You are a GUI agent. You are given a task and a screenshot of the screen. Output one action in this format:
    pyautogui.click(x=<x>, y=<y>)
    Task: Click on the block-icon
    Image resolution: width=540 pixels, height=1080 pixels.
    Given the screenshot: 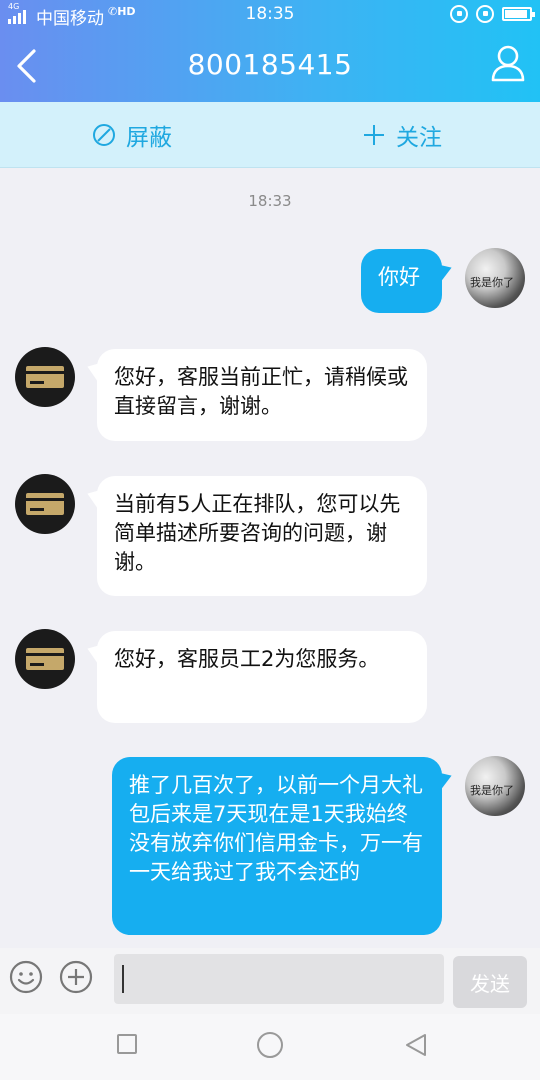 What is the action you would take?
    pyautogui.click(x=104, y=135)
    